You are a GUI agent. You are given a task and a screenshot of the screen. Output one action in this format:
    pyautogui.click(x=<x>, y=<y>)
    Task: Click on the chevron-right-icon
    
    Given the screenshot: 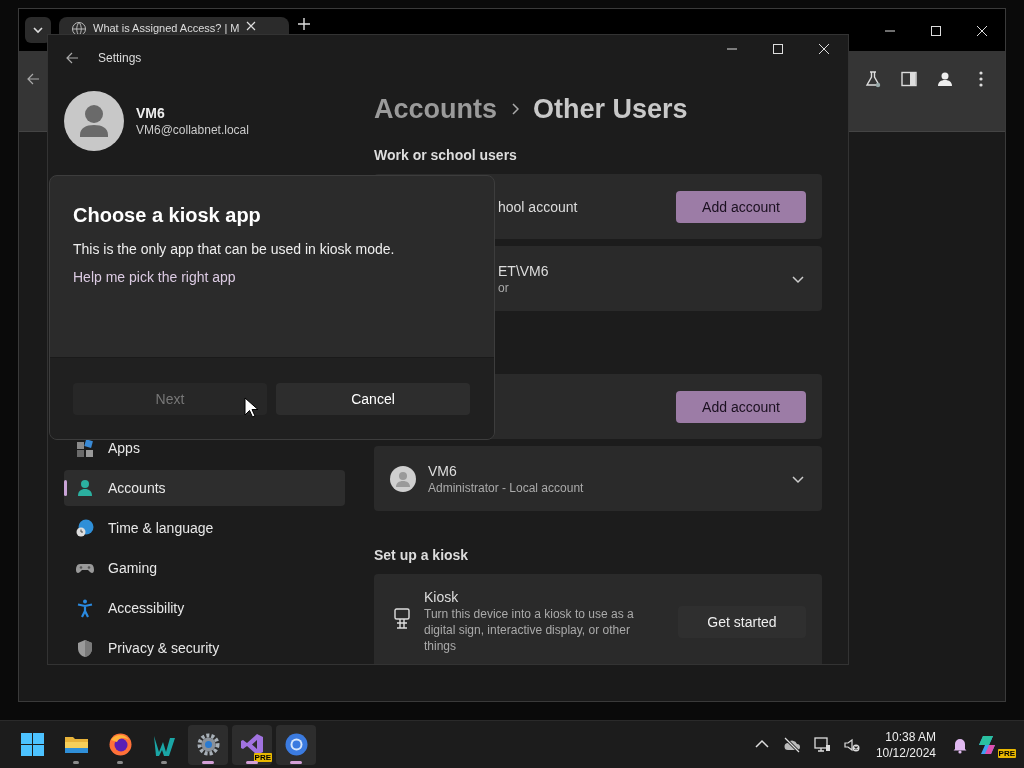 What is the action you would take?
    pyautogui.click(x=515, y=109)
    